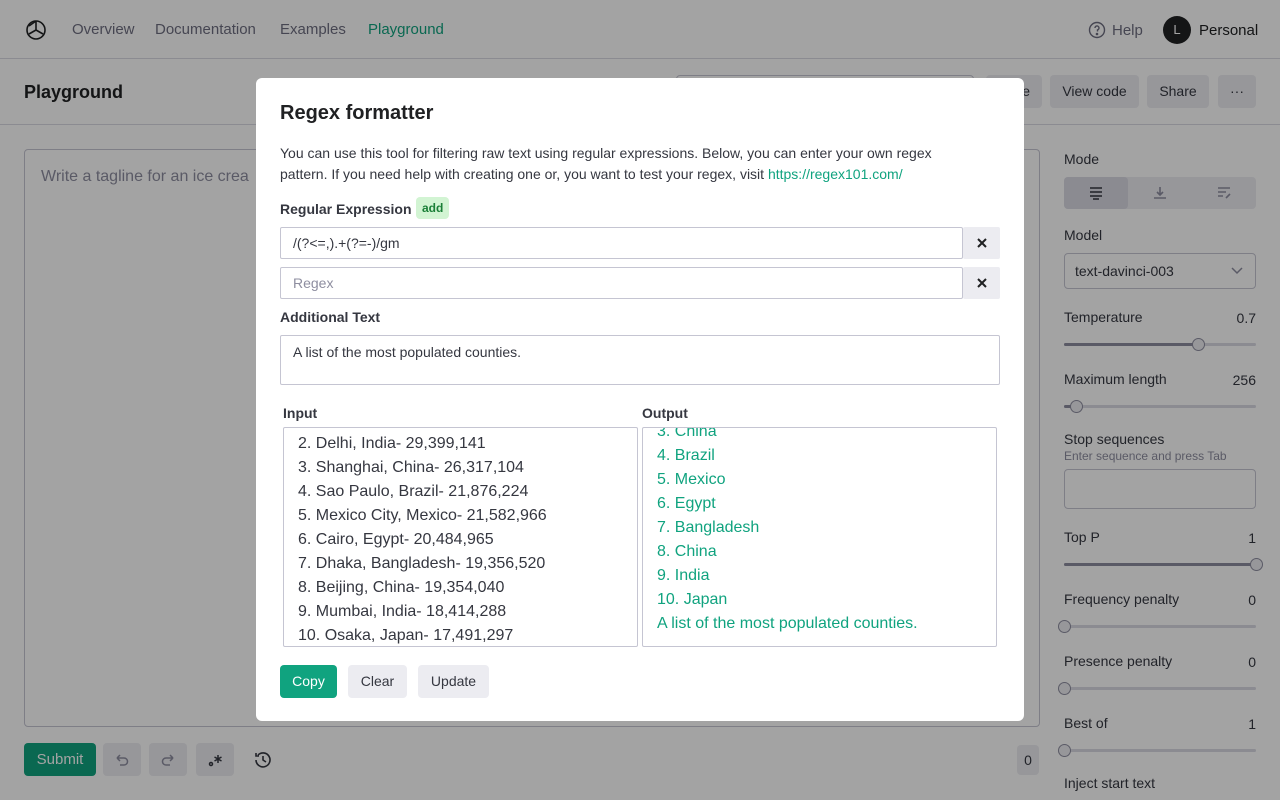 The image size is (1280, 800). Describe the element at coordinates (683, 575) in the screenshot. I see `output-line: 9. India` at that location.